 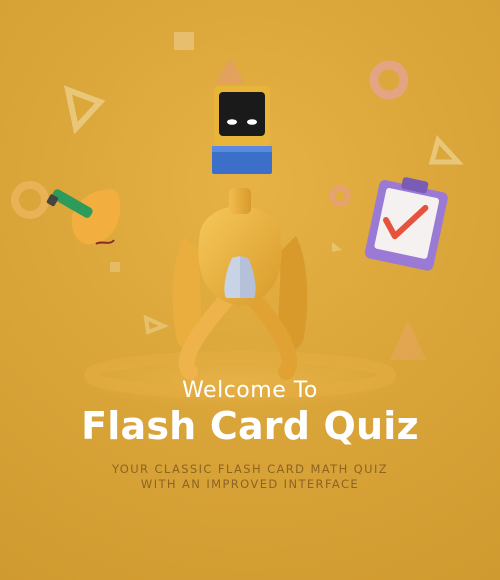 What do you see at coordinates (250, 426) in the screenshot?
I see `page-title: Flash Card Quiz` at bounding box center [250, 426].